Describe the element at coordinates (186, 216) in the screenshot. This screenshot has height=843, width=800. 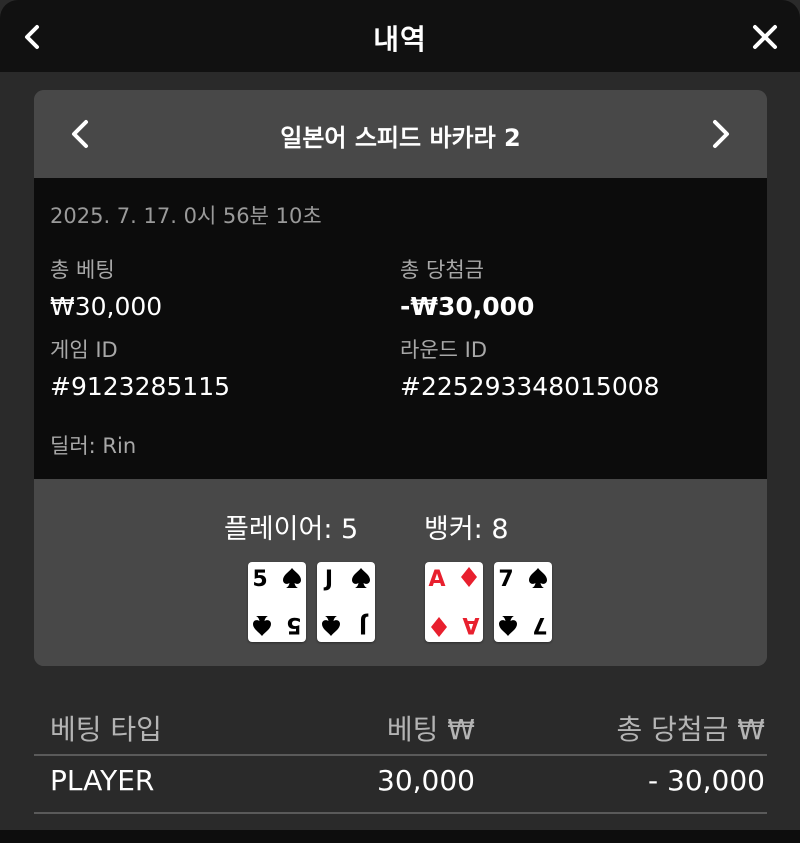
I see `timestamp: 2025. 7. 17. 0시 56분 10초` at that location.